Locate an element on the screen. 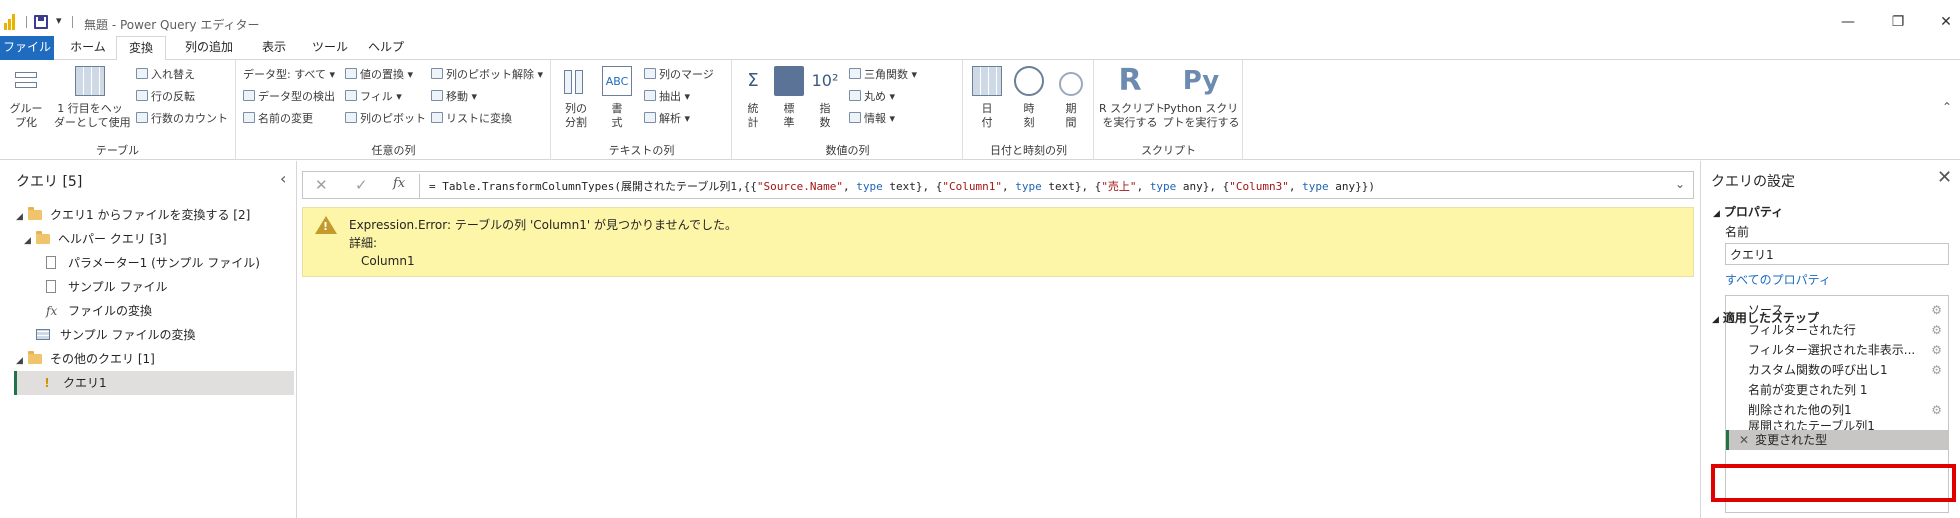  group-label: スクリプト is located at coordinates (1168, 150).